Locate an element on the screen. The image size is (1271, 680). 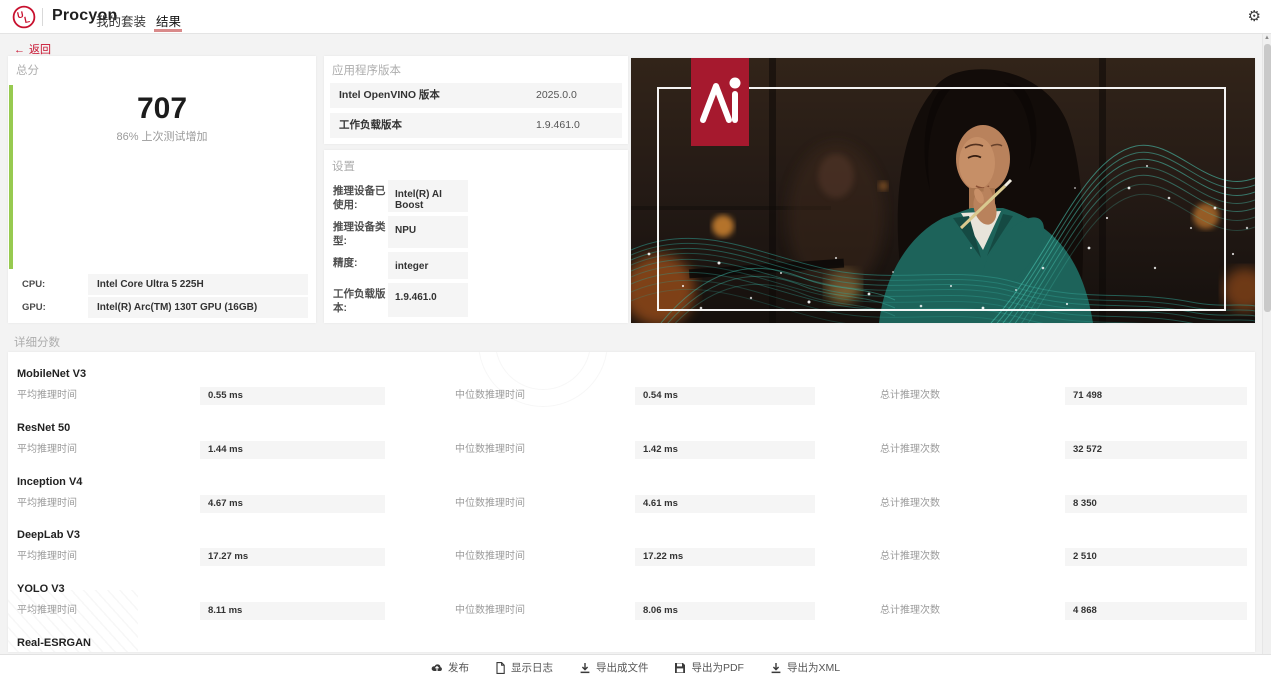
header-divider is located at coordinates (42, 17).